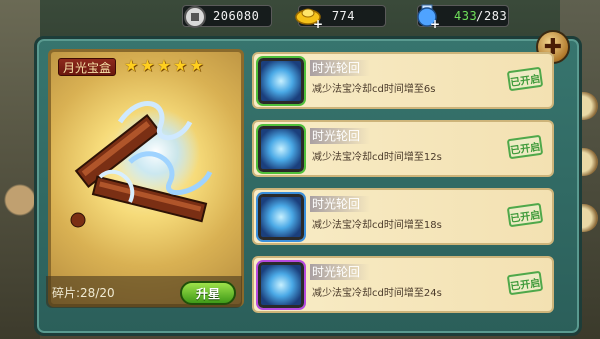 The height and width of the screenshot is (339, 600). I want to click on energy-potion-add-icon: +, so click(428, 15).